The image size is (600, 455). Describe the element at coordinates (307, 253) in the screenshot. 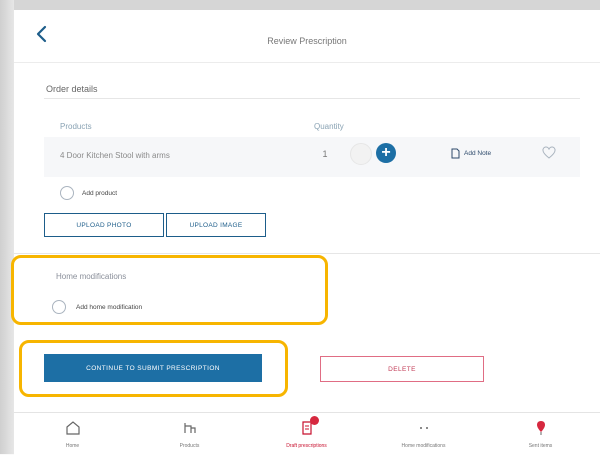

I see `section-divider` at that location.